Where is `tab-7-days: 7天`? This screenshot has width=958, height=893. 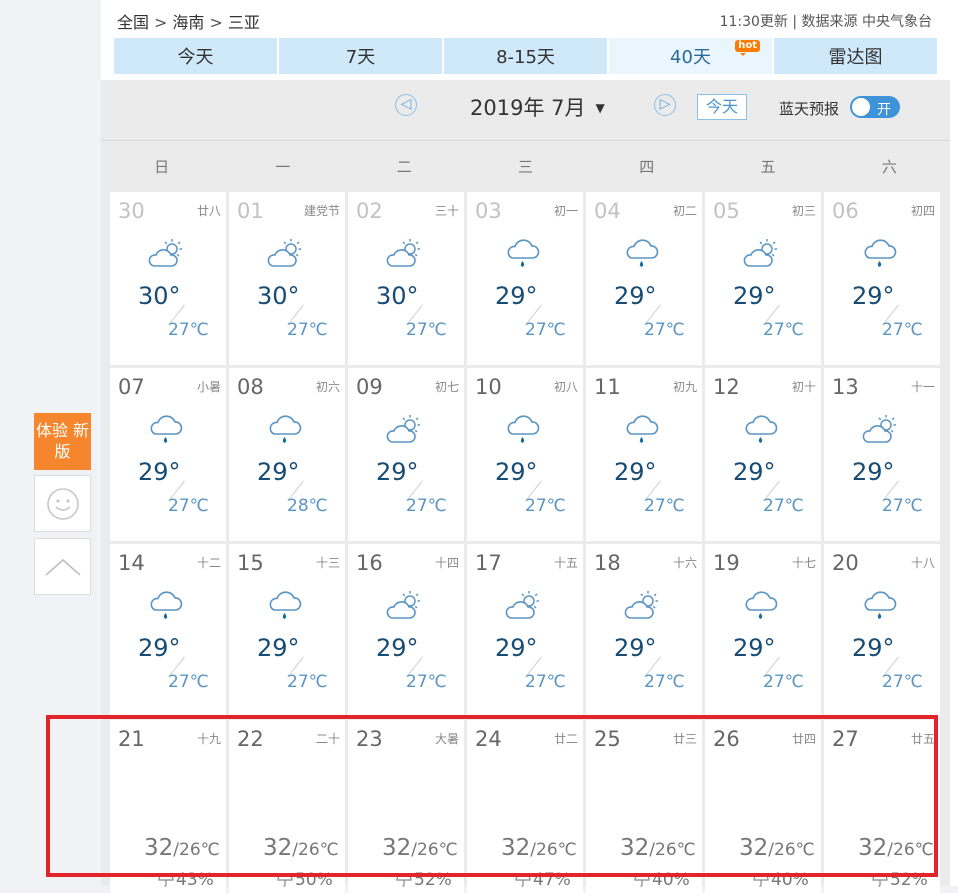
tab-7-days: 7天 is located at coordinates (360, 56).